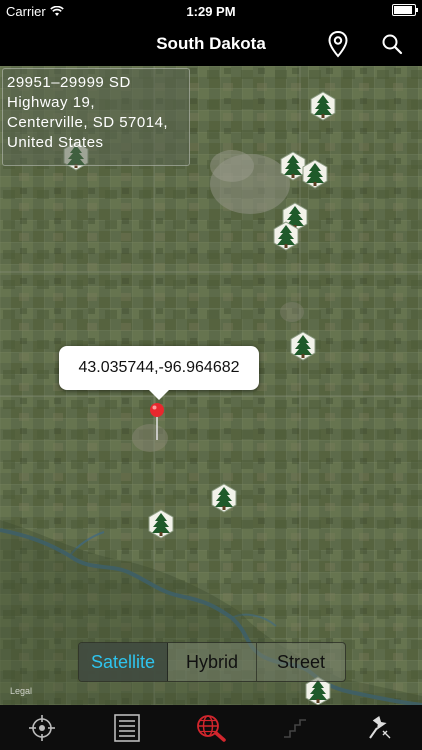 Image resolution: width=422 pixels, height=750 pixels. What do you see at coordinates (301, 662) in the screenshot?
I see `segment-street: Street` at bounding box center [301, 662].